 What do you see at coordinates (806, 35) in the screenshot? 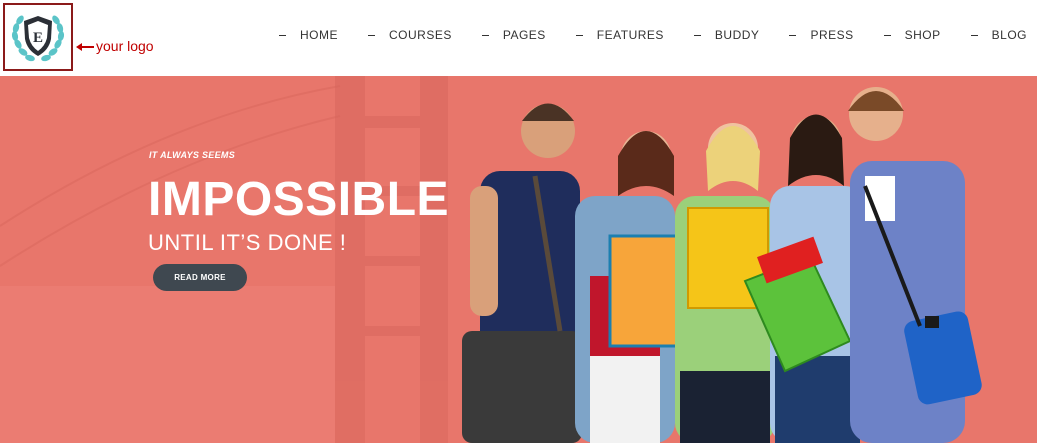
I see `nav-item-press: PRESS` at bounding box center [806, 35].